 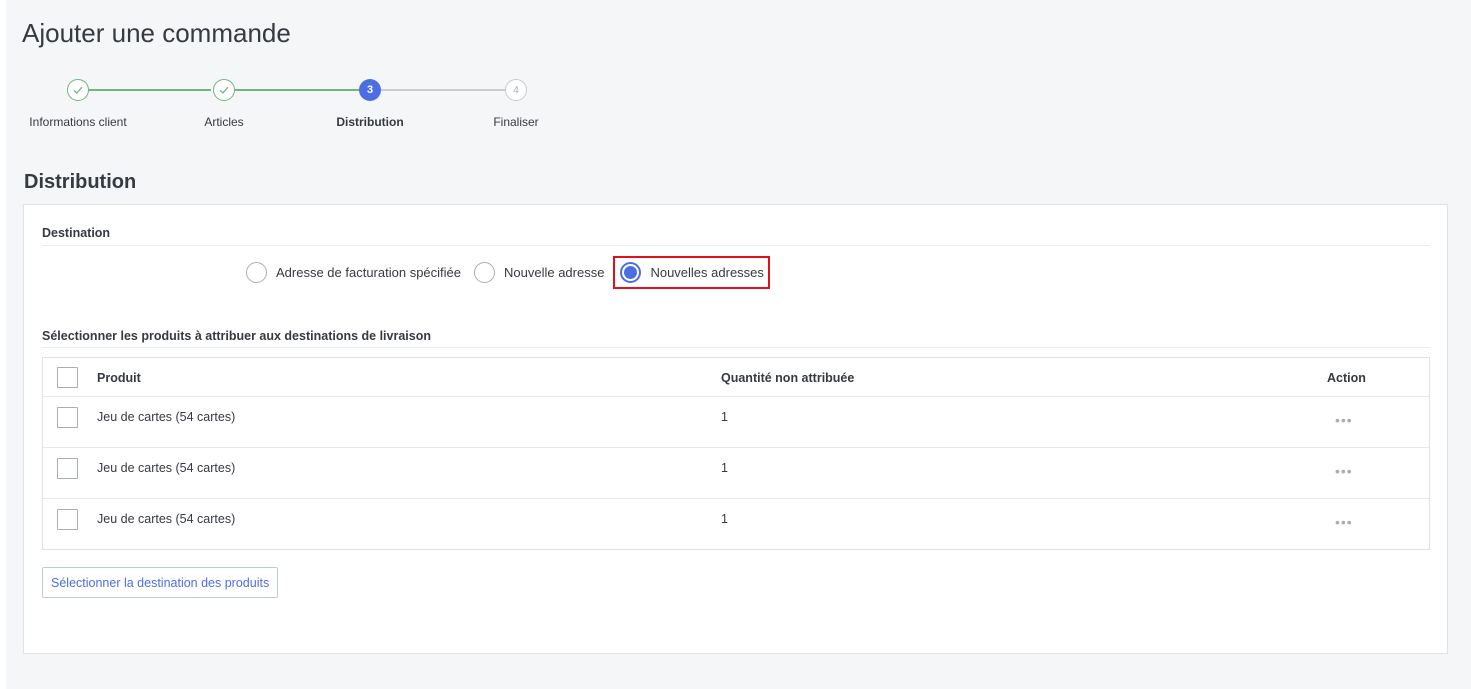 What do you see at coordinates (67, 377) in the screenshot?
I see `select-all-checkbox` at bounding box center [67, 377].